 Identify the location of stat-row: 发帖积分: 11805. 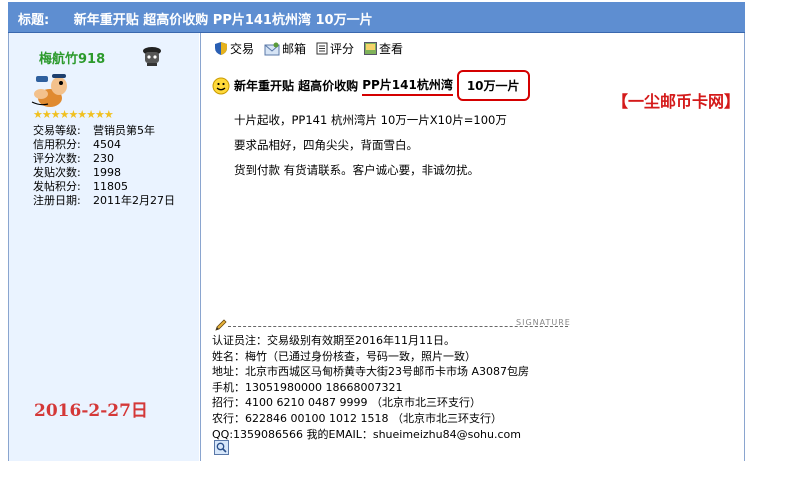
(104, 187).